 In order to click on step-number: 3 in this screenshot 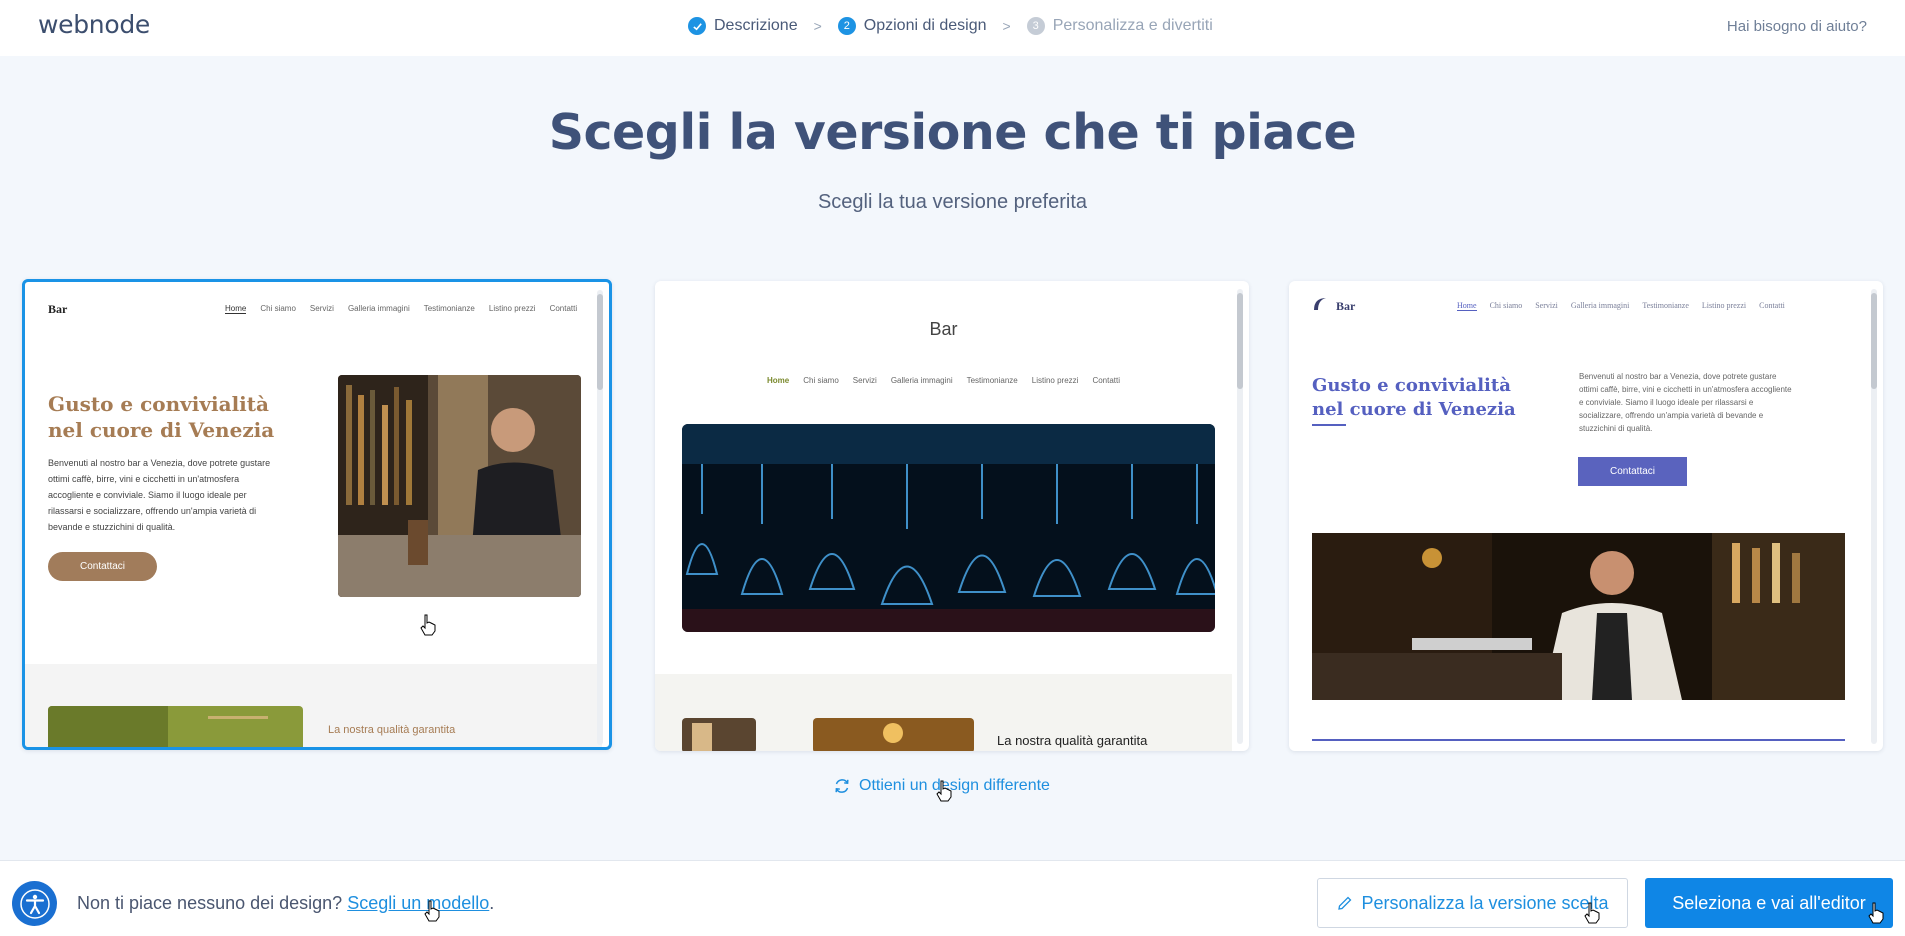, I will do `click(1035, 26)`.